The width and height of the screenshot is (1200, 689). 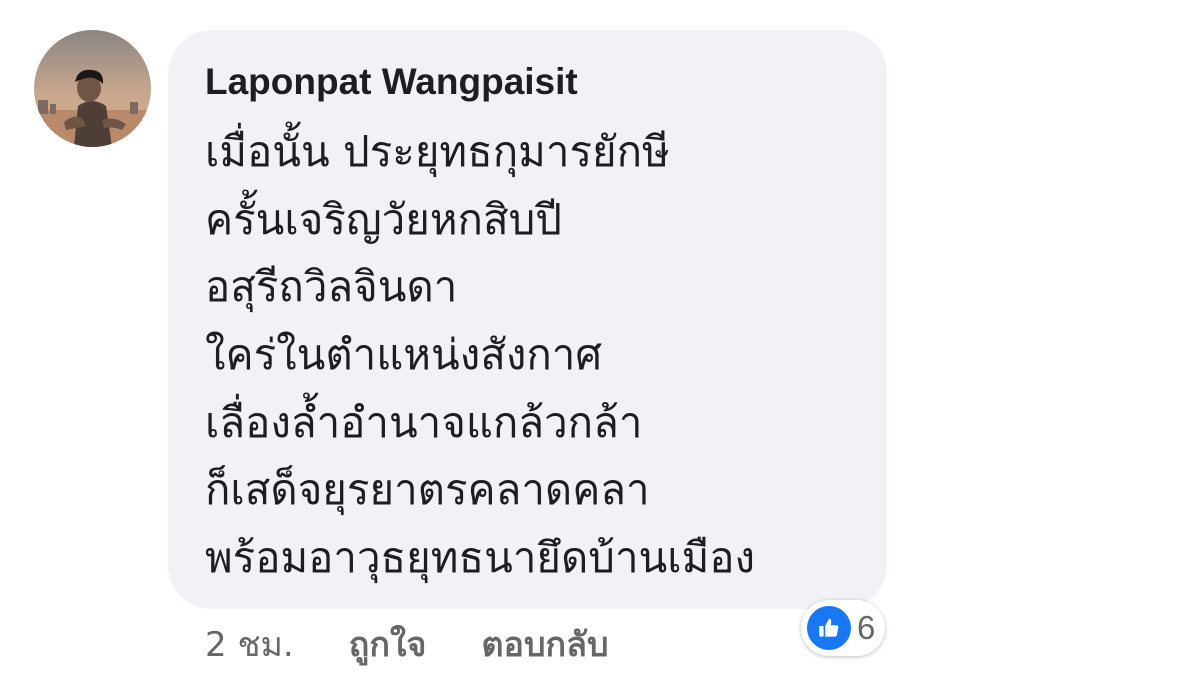 What do you see at coordinates (480, 558) in the screenshot?
I see `comment-line: พร้อมอาวุธยุทธนายึดบ้านเมือง` at bounding box center [480, 558].